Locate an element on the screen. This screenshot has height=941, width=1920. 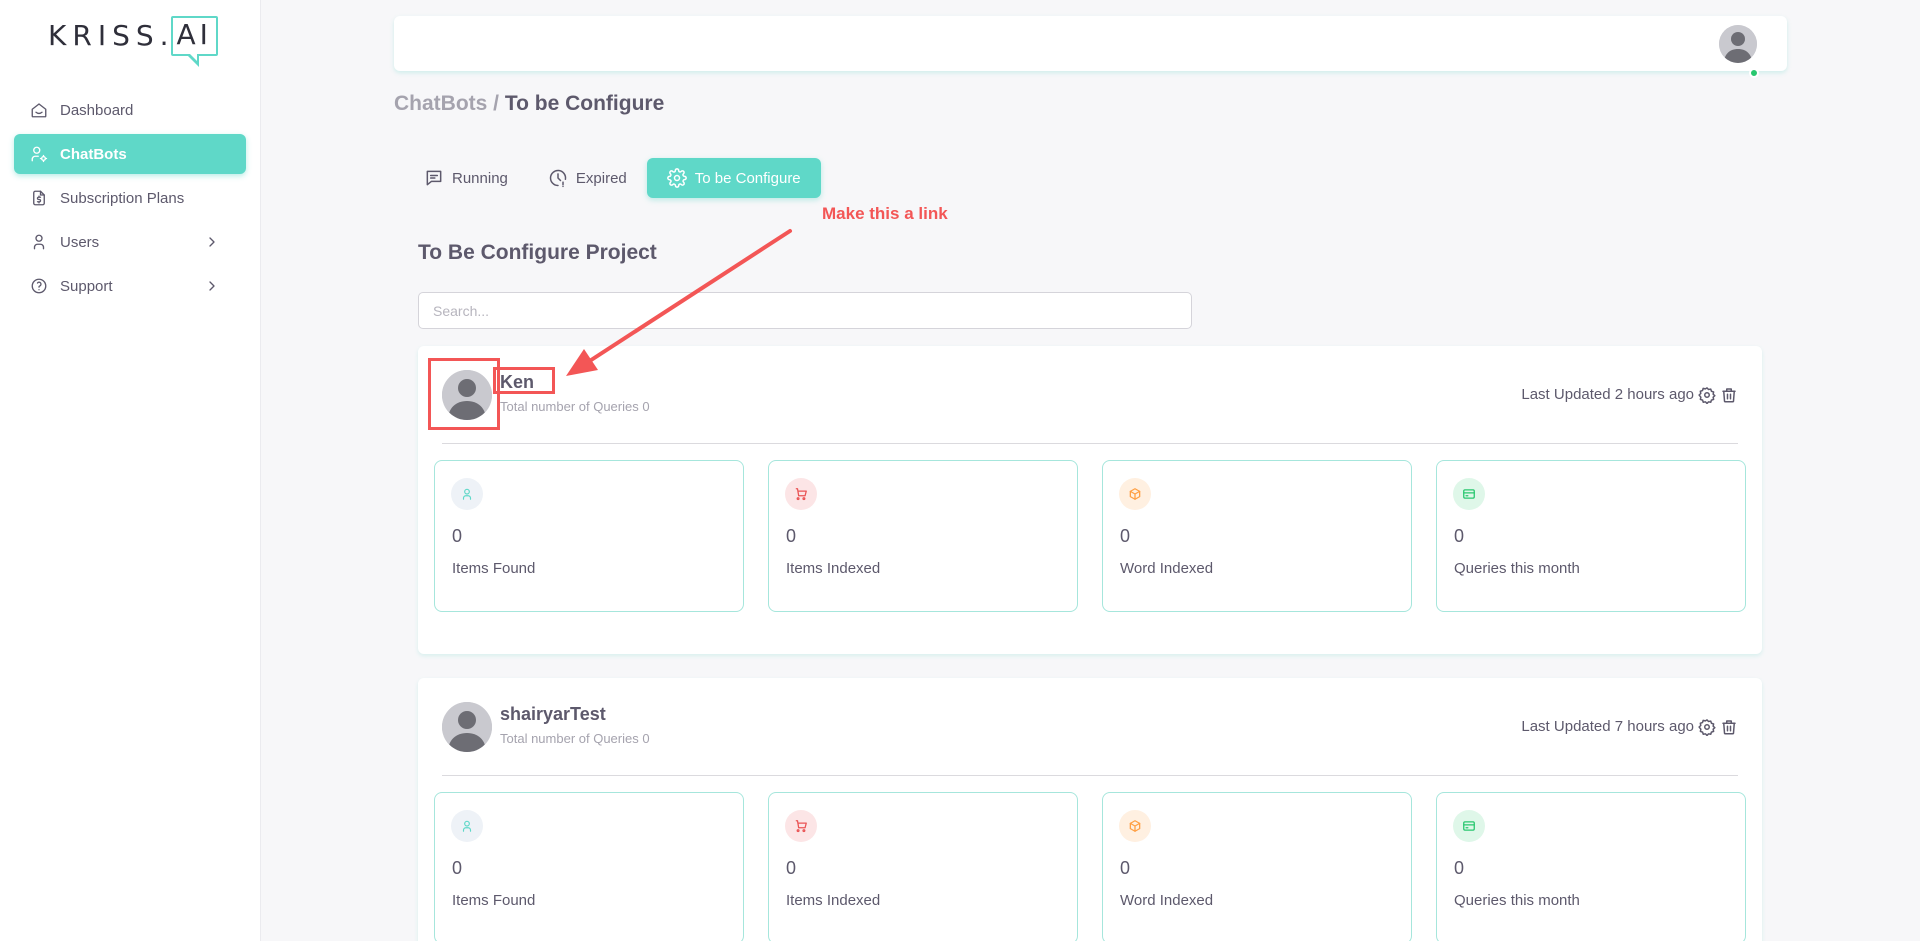
annotation-text: Make this a link is located at coordinates (885, 213).